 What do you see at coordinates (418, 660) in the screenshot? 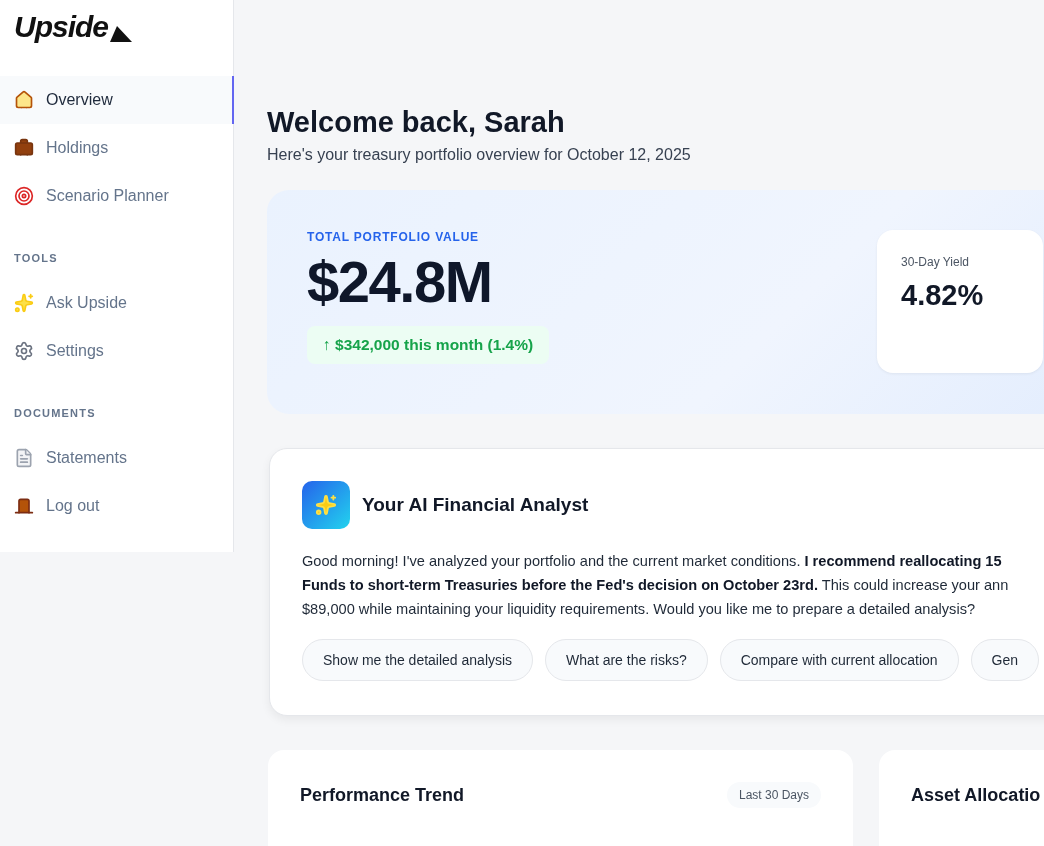
I see `suggestion-chip: Show me the detailed analysis` at bounding box center [418, 660].